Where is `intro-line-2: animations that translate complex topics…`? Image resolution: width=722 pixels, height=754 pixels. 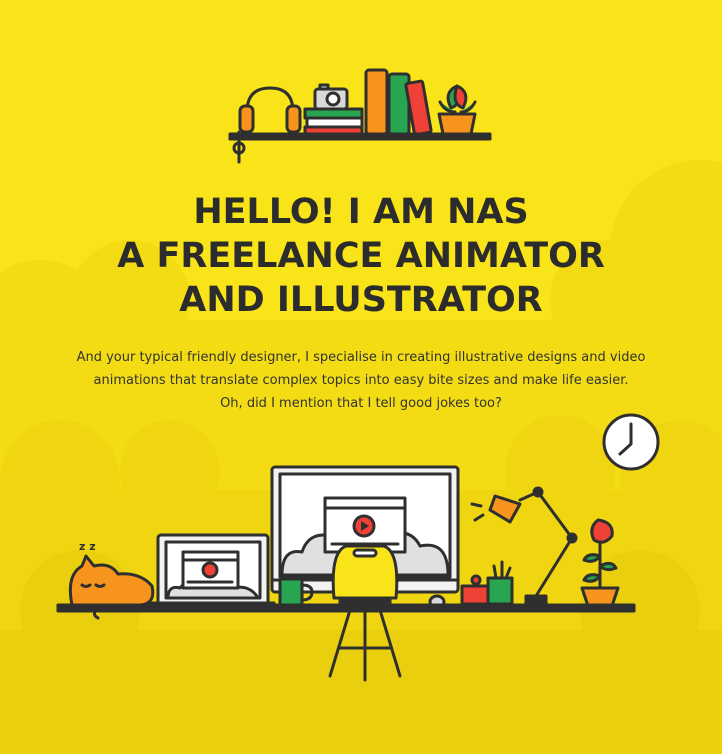 intro-line-2: animations that translate complex topics… is located at coordinates (361, 380).